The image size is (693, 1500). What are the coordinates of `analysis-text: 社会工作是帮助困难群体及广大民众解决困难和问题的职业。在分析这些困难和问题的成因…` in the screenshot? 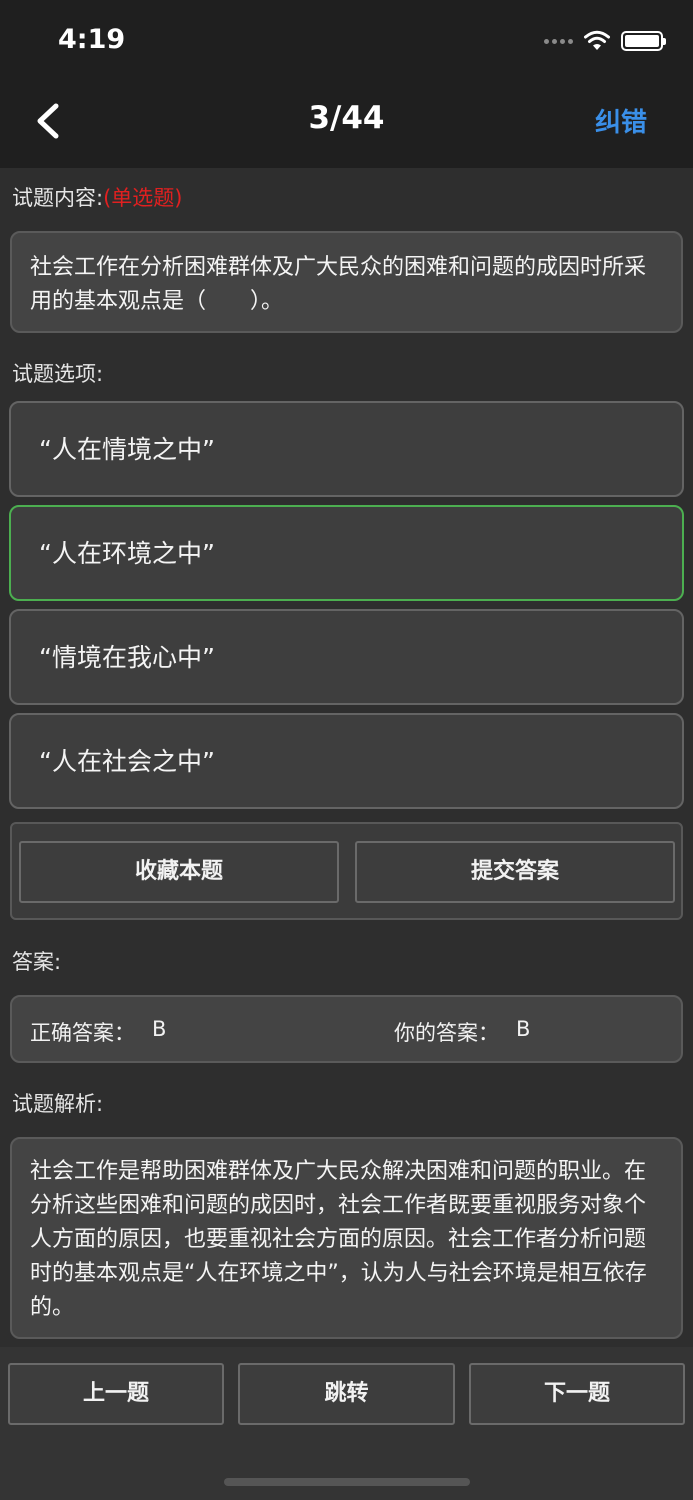 It's located at (338, 1239).